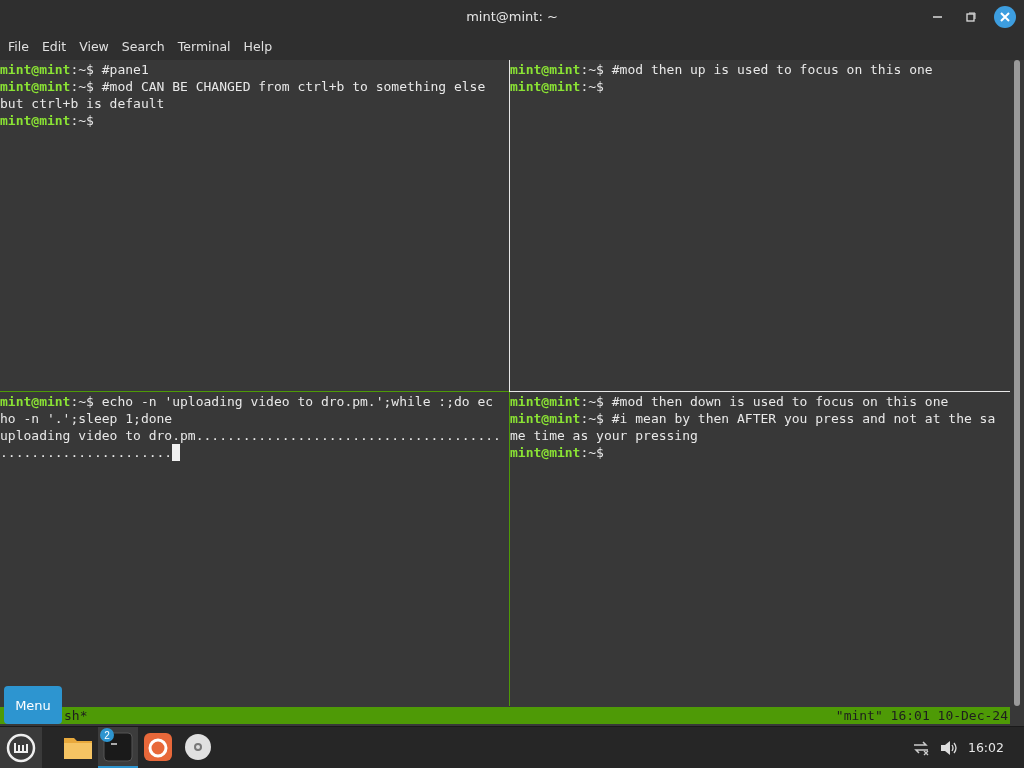 This screenshot has height=768, width=1024. I want to click on window-count-badge: 2, so click(107, 735).